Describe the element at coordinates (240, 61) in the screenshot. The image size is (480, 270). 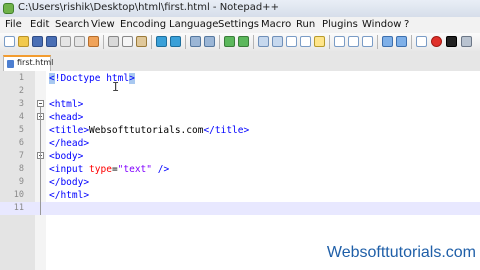
I see `tab-bar: first.html` at that location.